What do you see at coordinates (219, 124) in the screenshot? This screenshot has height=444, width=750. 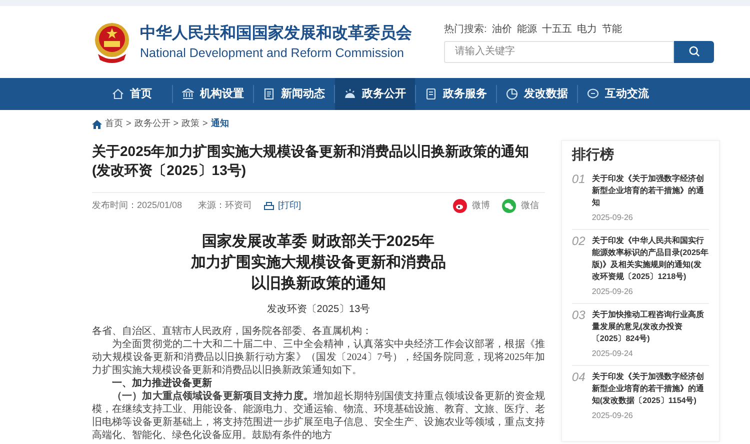 I see `breadcrumb-link: 通知` at bounding box center [219, 124].